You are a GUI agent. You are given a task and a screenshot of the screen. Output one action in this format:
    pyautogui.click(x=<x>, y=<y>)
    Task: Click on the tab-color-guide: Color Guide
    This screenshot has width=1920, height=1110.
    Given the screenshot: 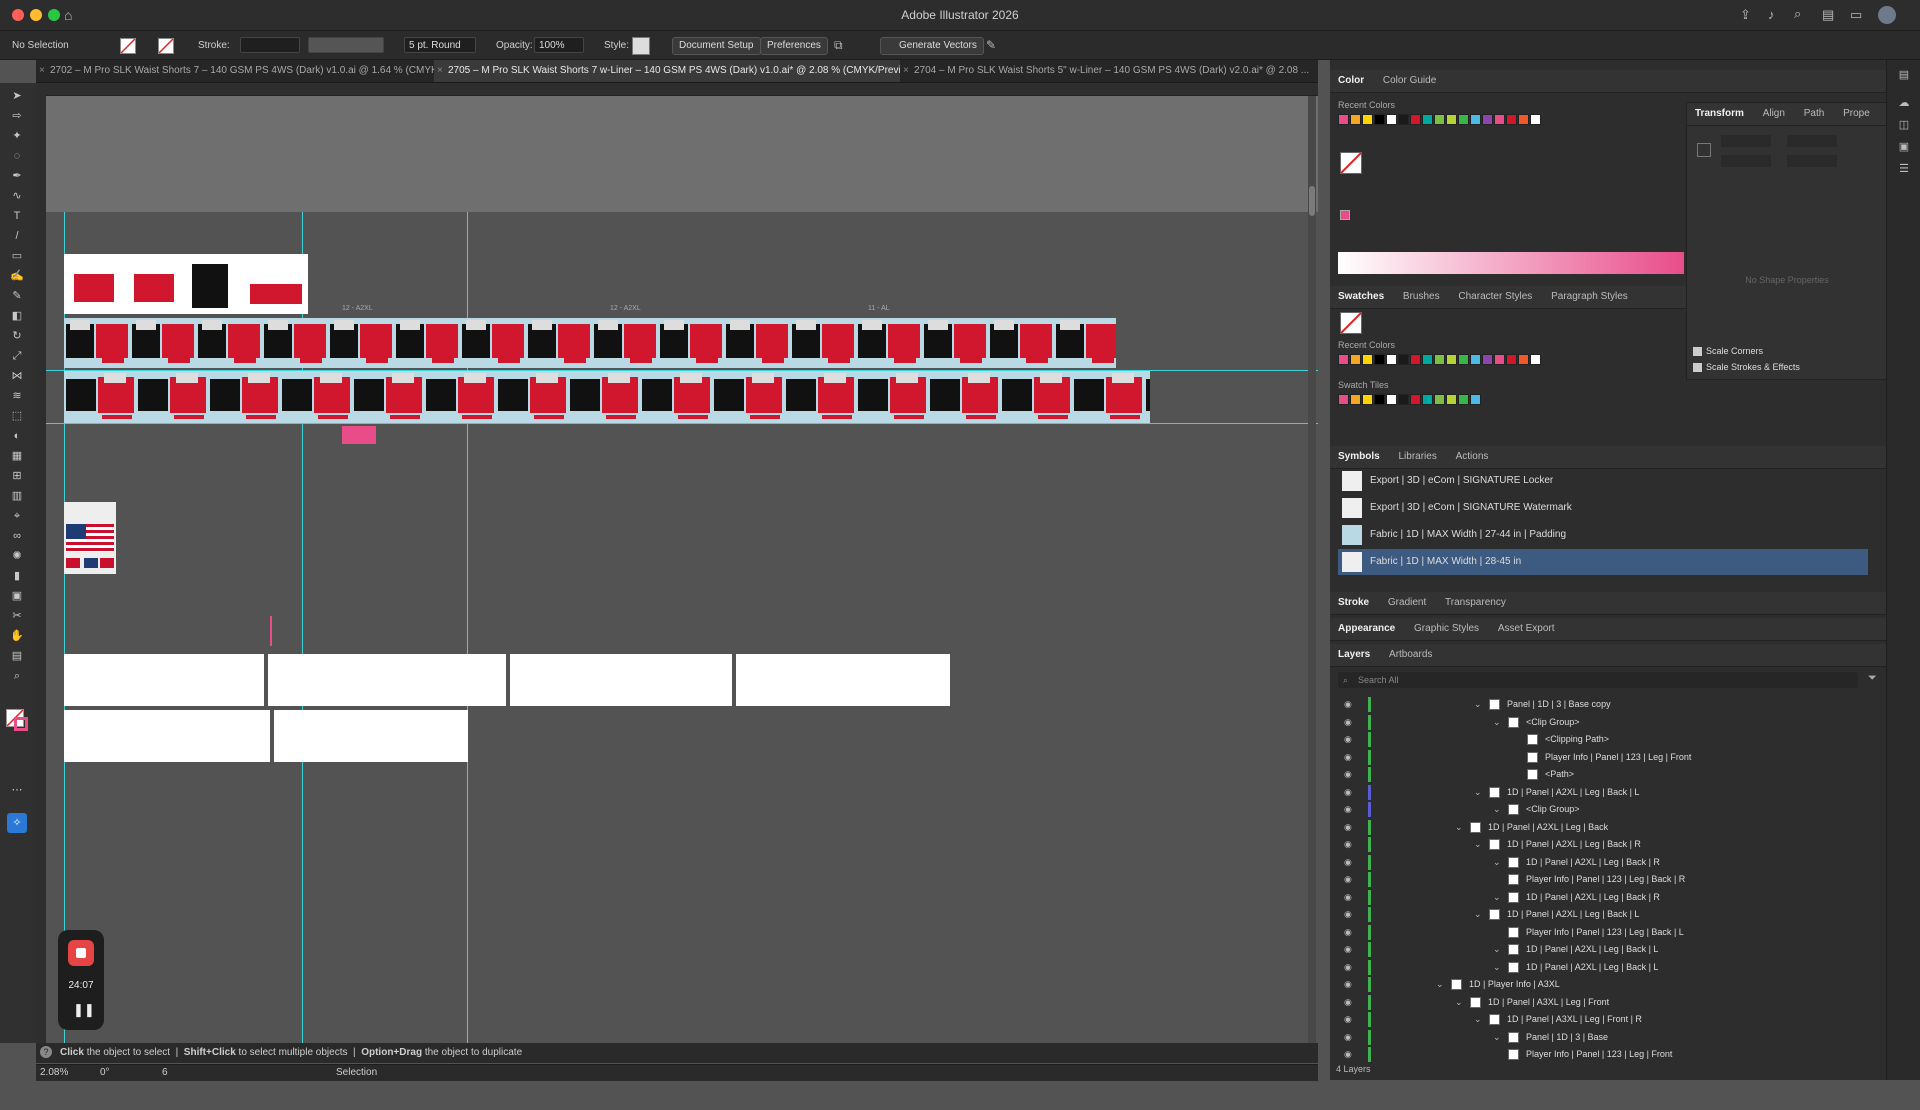 What is the action you would take?
    pyautogui.click(x=1409, y=81)
    